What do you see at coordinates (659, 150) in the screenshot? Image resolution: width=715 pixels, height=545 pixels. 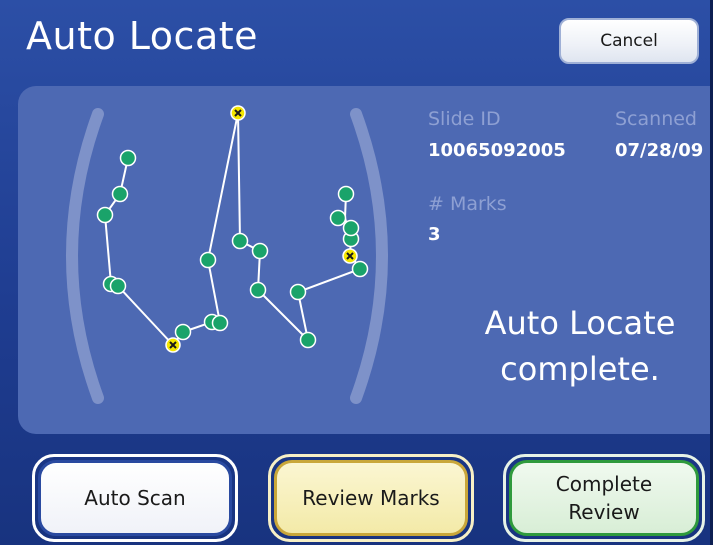 I see `scanned-value: 07/28/09` at bounding box center [659, 150].